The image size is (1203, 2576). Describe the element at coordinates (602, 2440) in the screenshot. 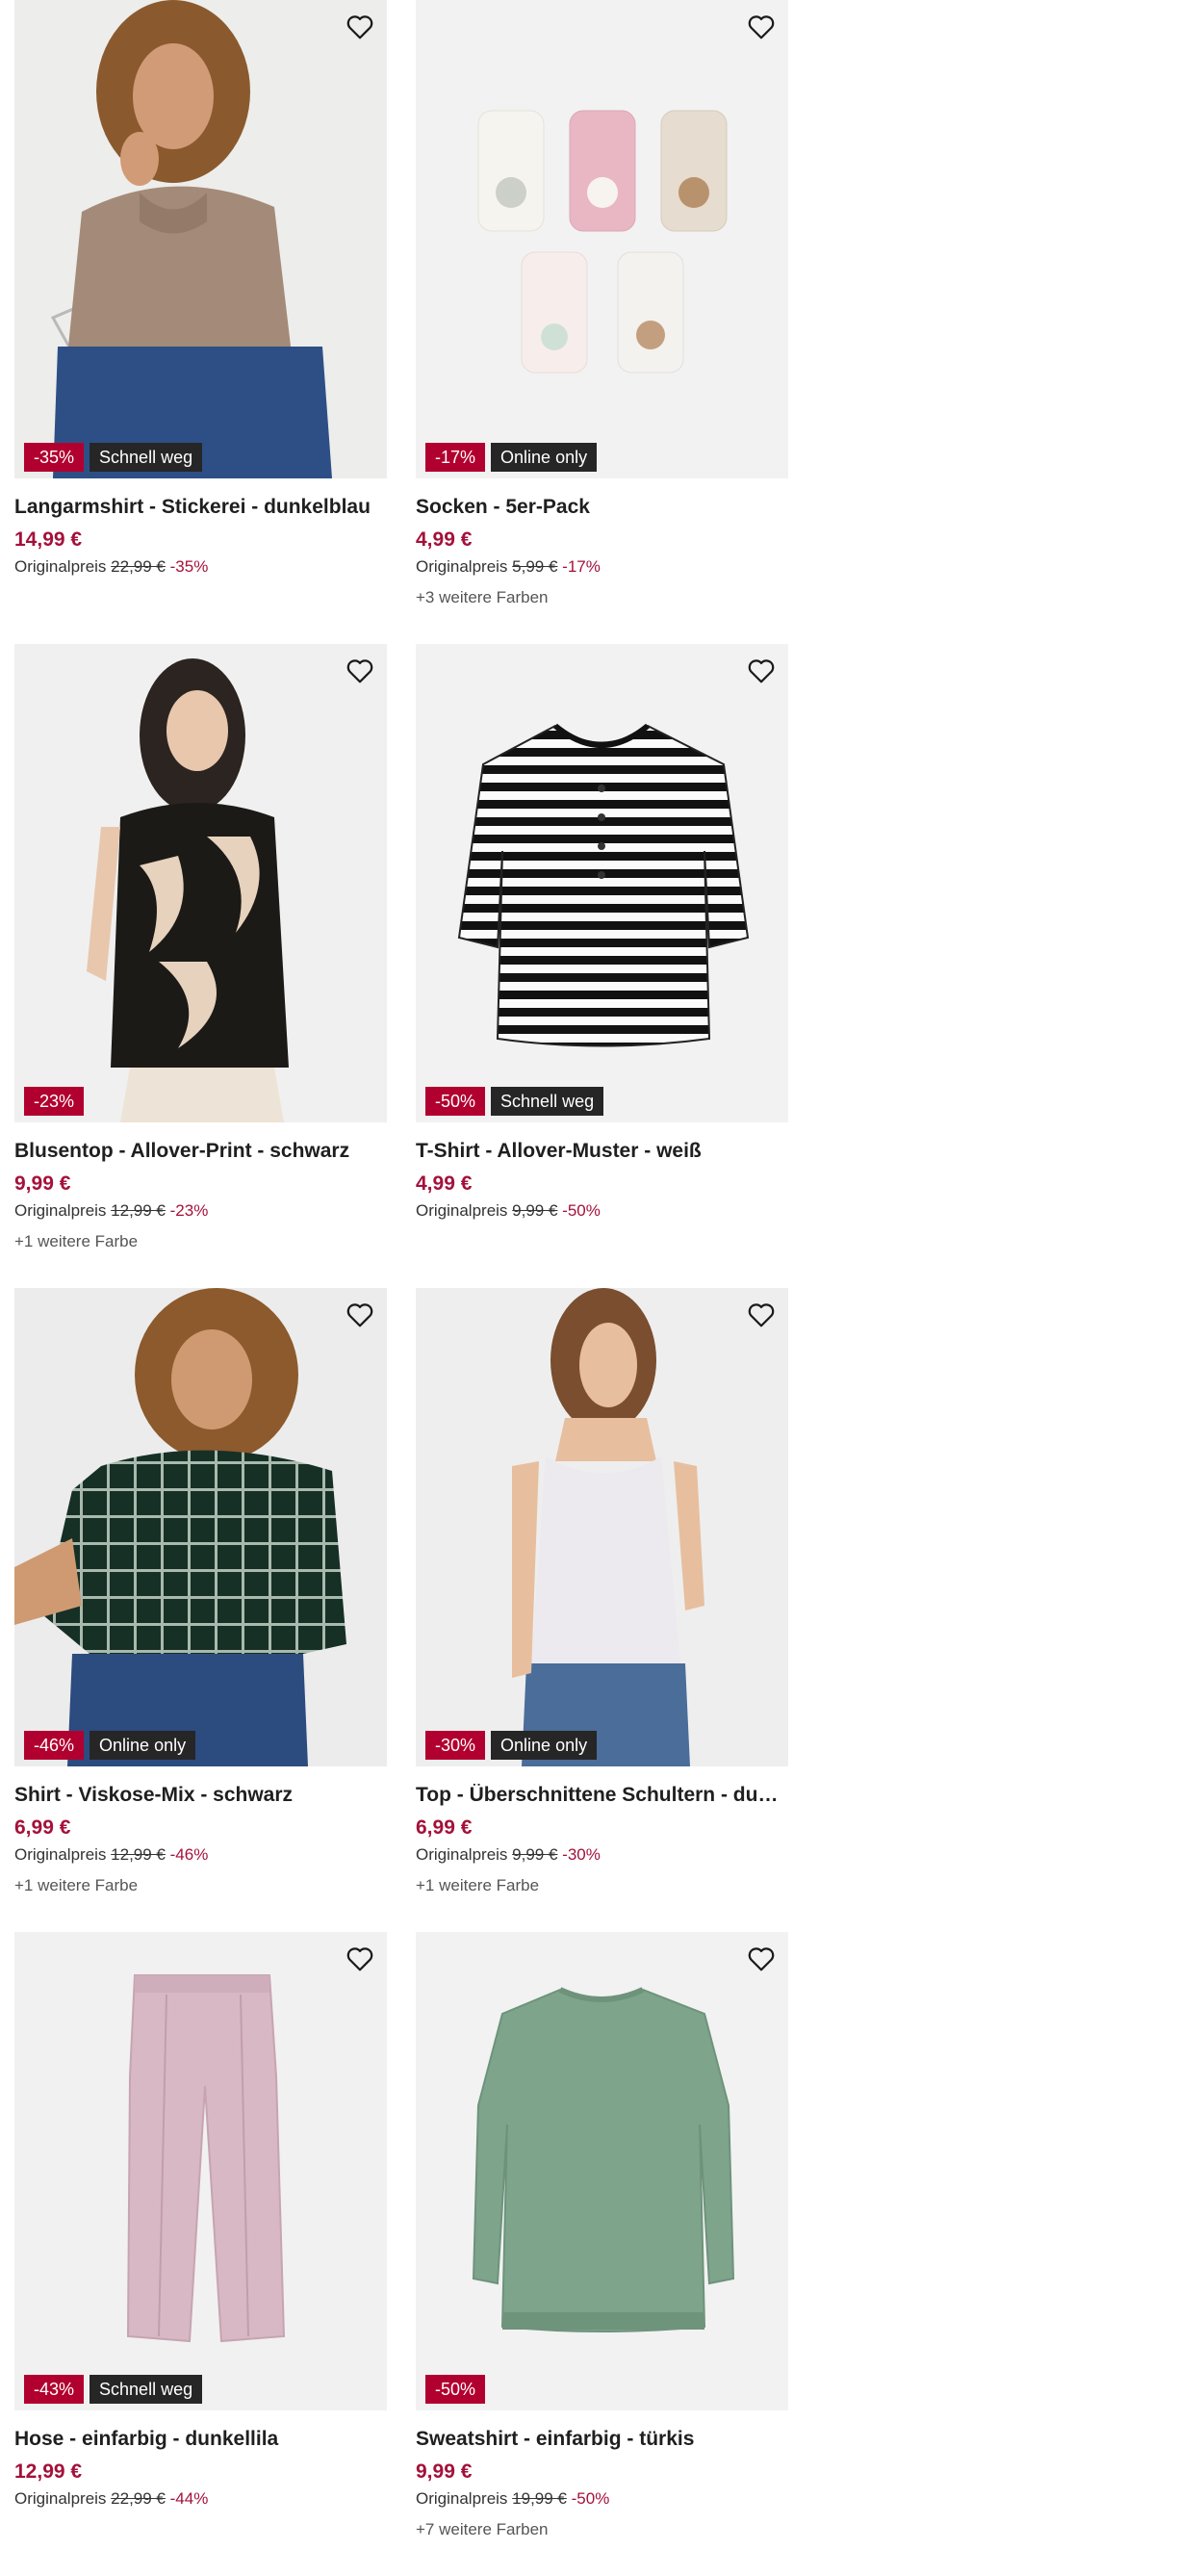

I see `product-title: Sweatshirt - einfarbig - türkis` at that location.